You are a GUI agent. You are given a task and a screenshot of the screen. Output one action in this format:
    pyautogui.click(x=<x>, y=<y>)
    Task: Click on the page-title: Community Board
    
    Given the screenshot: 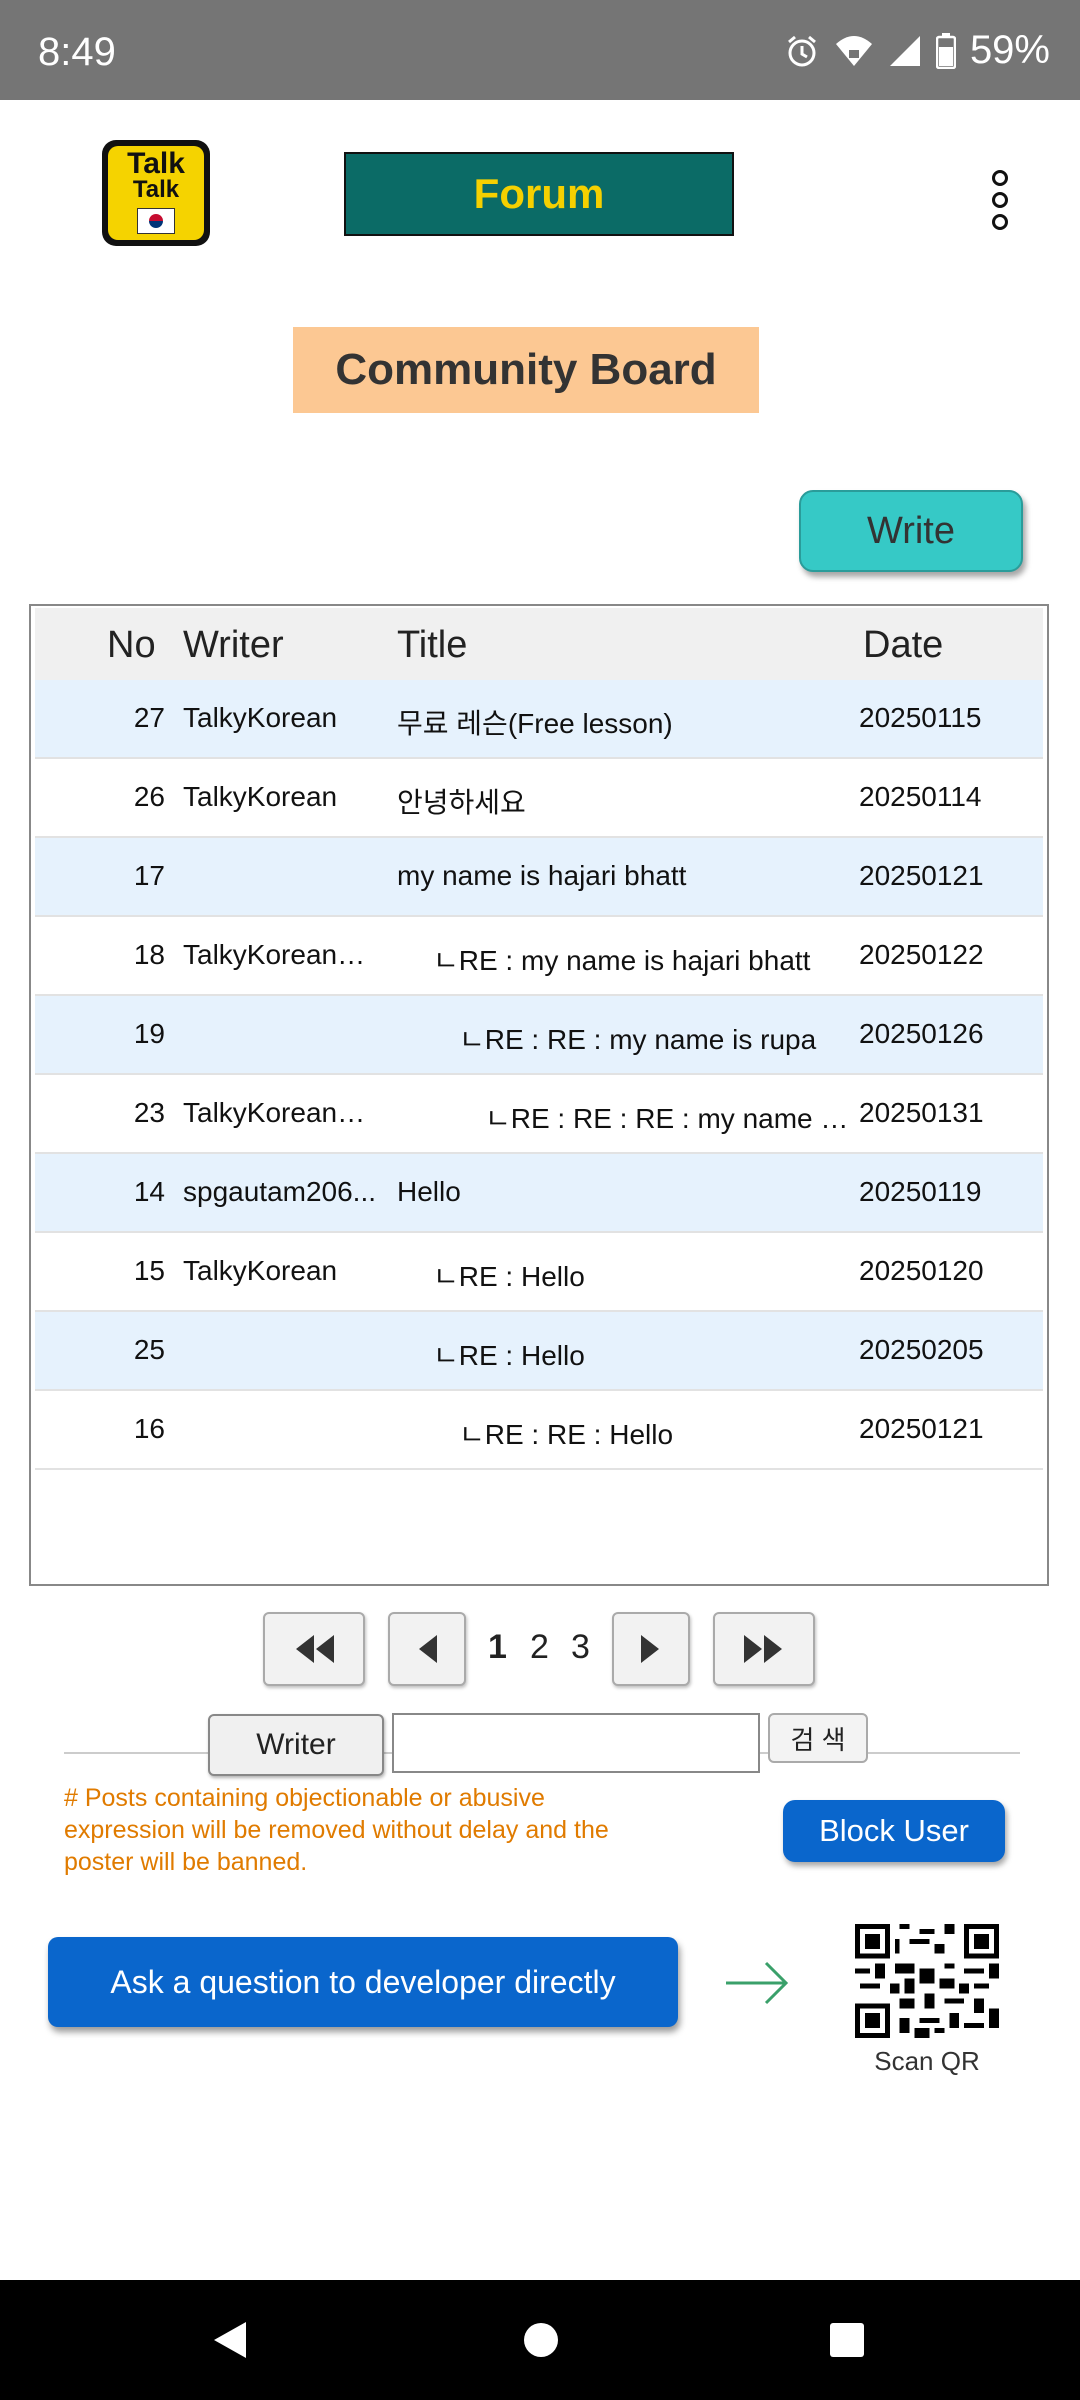 What is the action you would take?
    pyautogui.click(x=526, y=370)
    